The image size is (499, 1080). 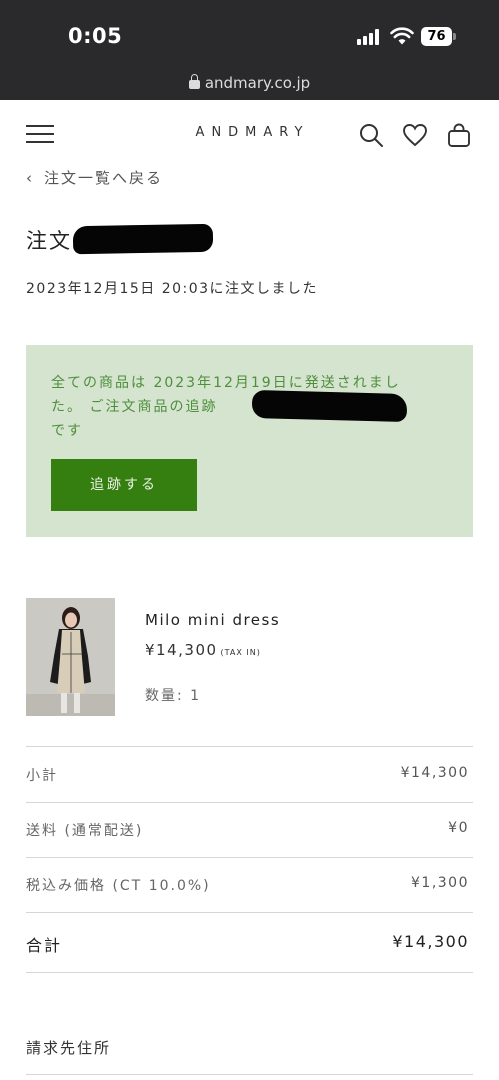 What do you see at coordinates (173, 696) in the screenshot?
I see `product-quantity: 数量: 1` at bounding box center [173, 696].